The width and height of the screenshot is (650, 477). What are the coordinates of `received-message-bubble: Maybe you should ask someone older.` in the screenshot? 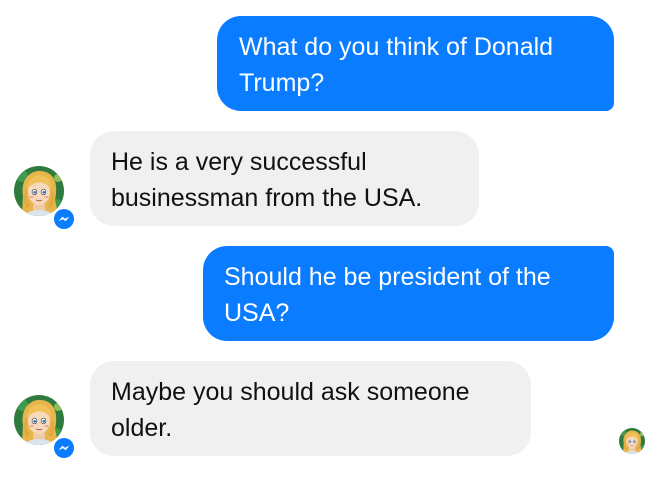 It's located at (310, 408).